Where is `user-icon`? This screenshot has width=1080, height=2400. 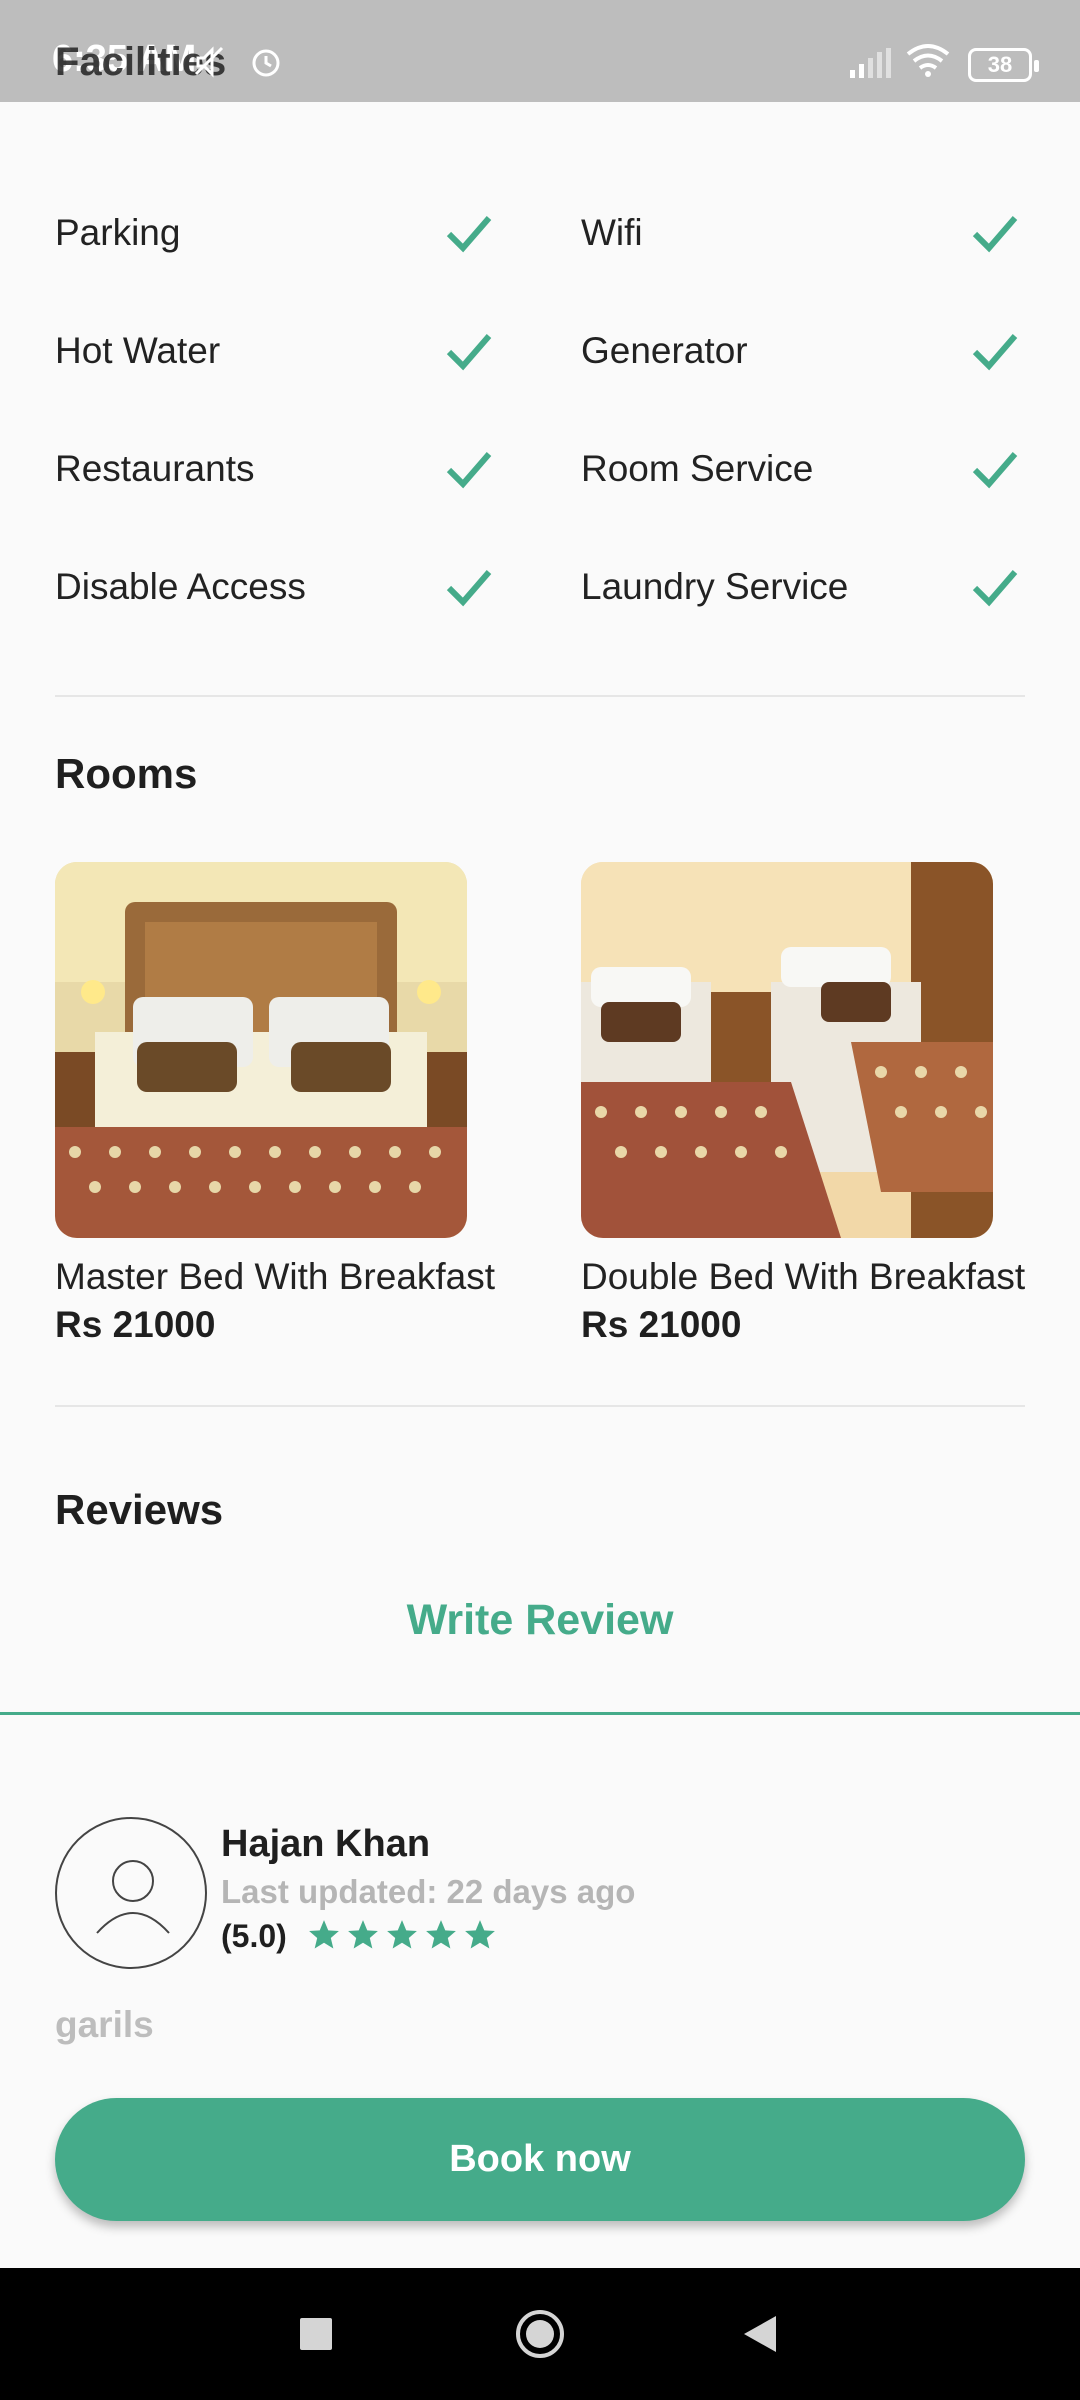 user-icon is located at coordinates (133, 1897).